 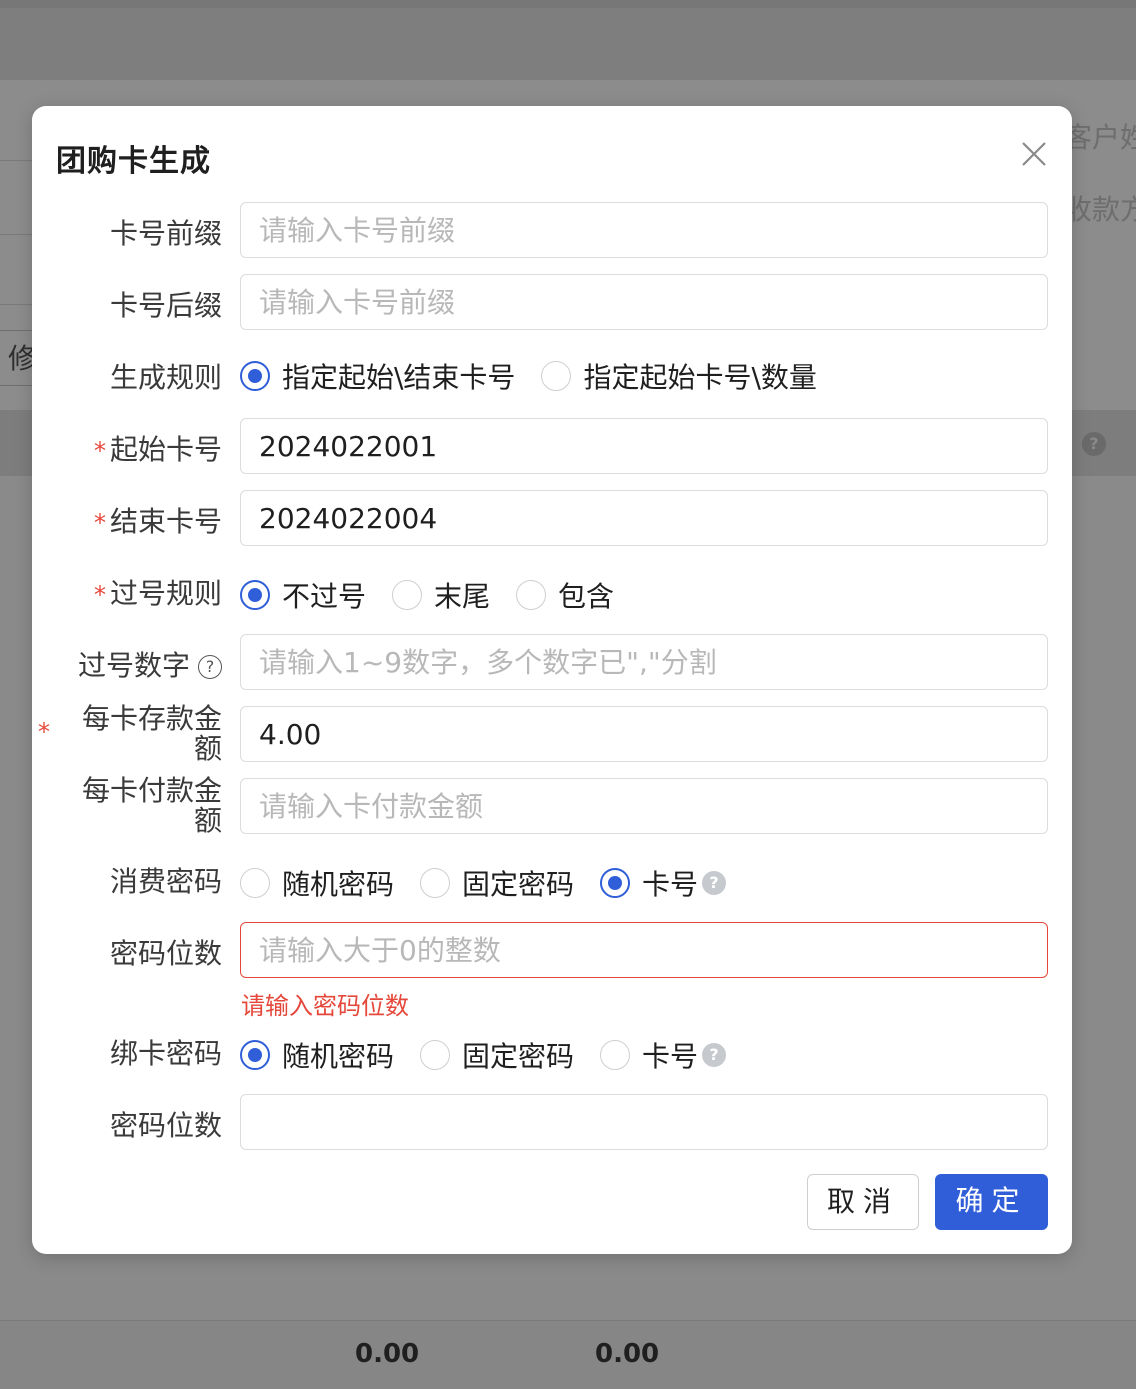 I want to click on radio-consume-random: 随机密码, so click(x=317, y=883).